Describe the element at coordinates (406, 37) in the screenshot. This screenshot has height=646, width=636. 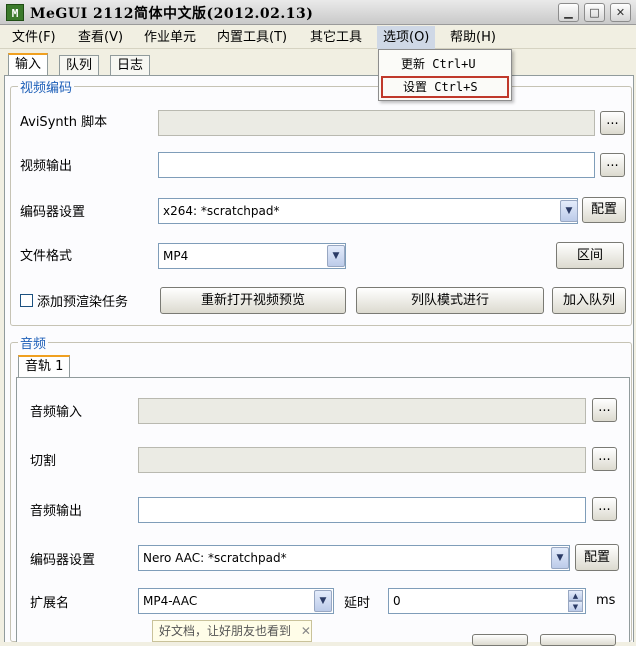
I see `menu-options: 选项(O)` at that location.